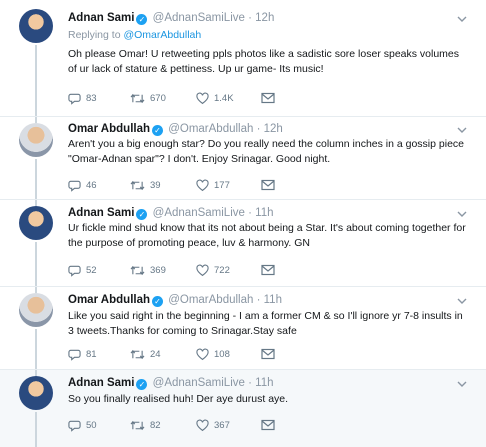 The image size is (486, 447). I want to click on reply-count: 52, so click(91, 270).